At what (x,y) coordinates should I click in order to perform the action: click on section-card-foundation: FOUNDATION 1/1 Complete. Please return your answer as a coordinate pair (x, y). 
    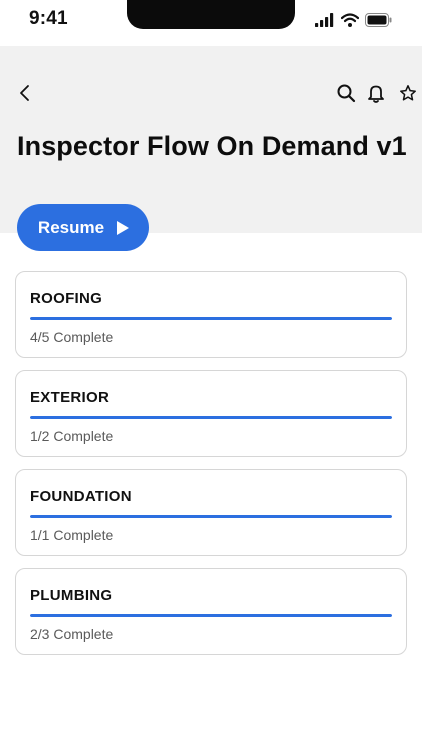
    Looking at the image, I should click on (211, 512).